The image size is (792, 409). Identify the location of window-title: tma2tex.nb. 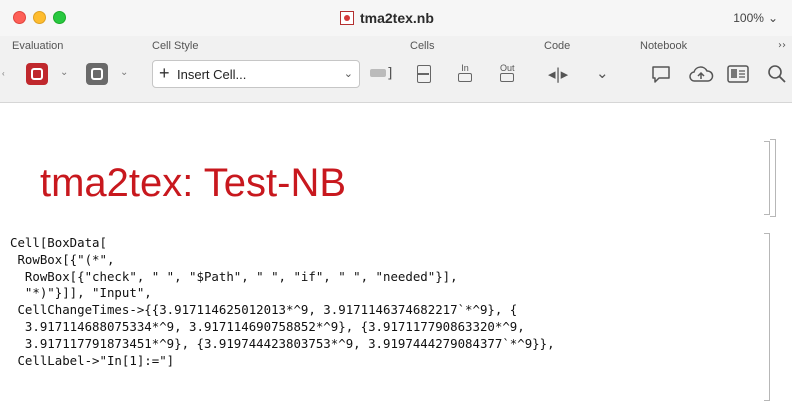
(387, 18).